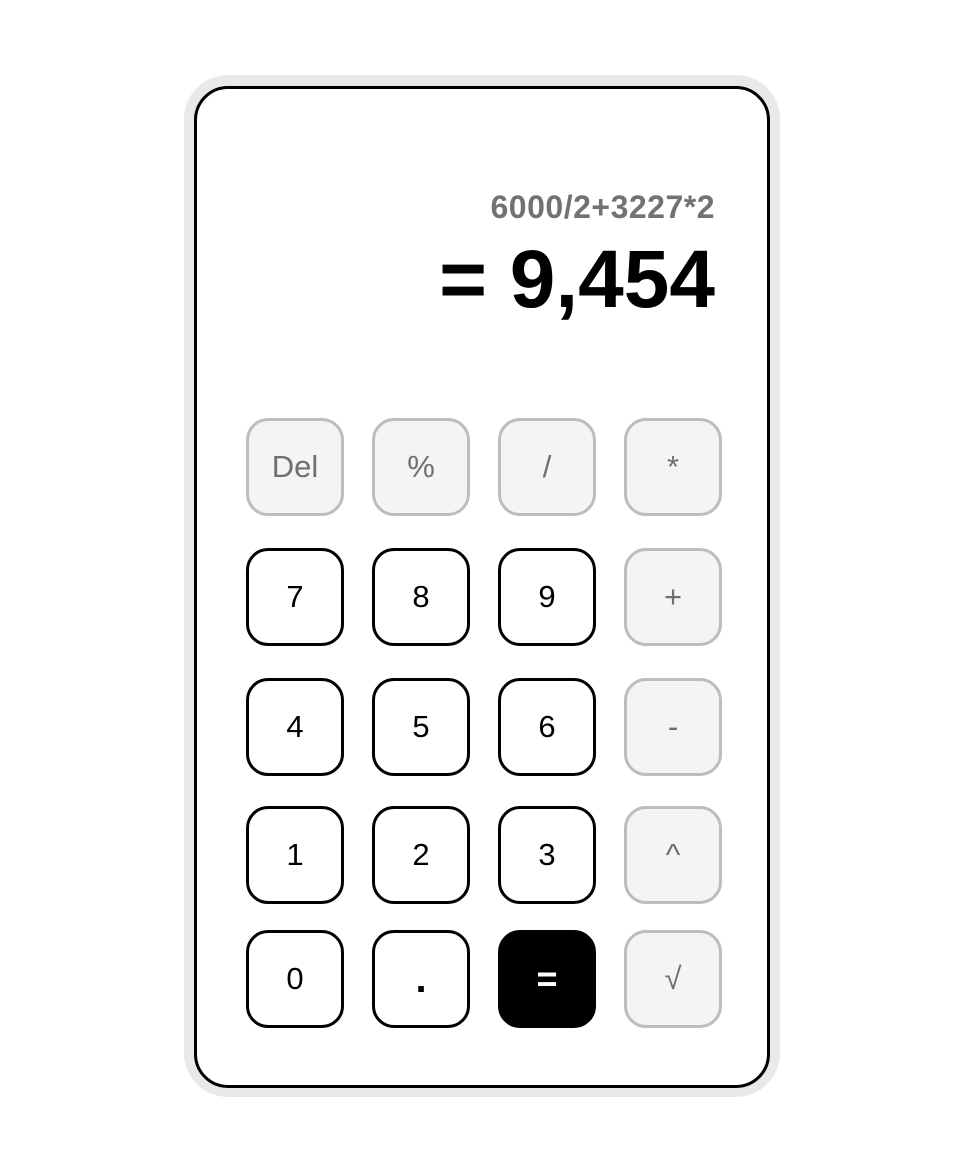  What do you see at coordinates (673, 467) in the screenshot?
I see `multiply-button: *` at bounding box center [673, 467].